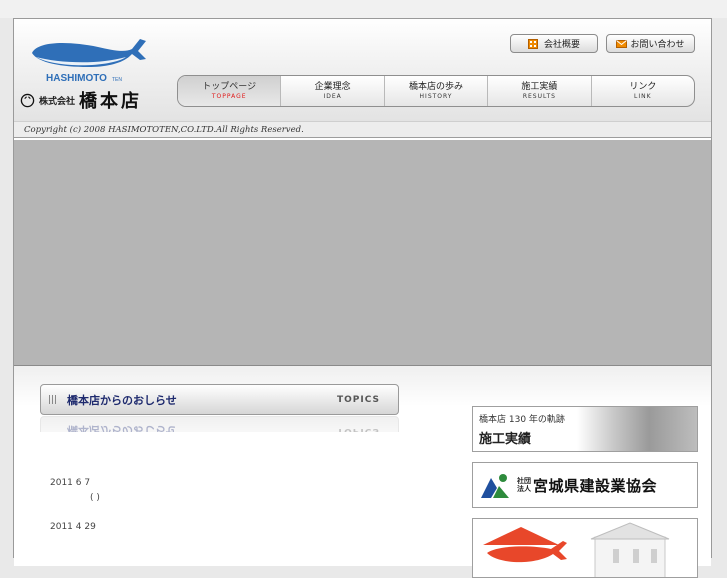 The image size is (727, 578). What do you see at coordinates (539, 86) in the screenshot?
I see `nav-label-jp: 施工実績` at bounding box center [539, 86].